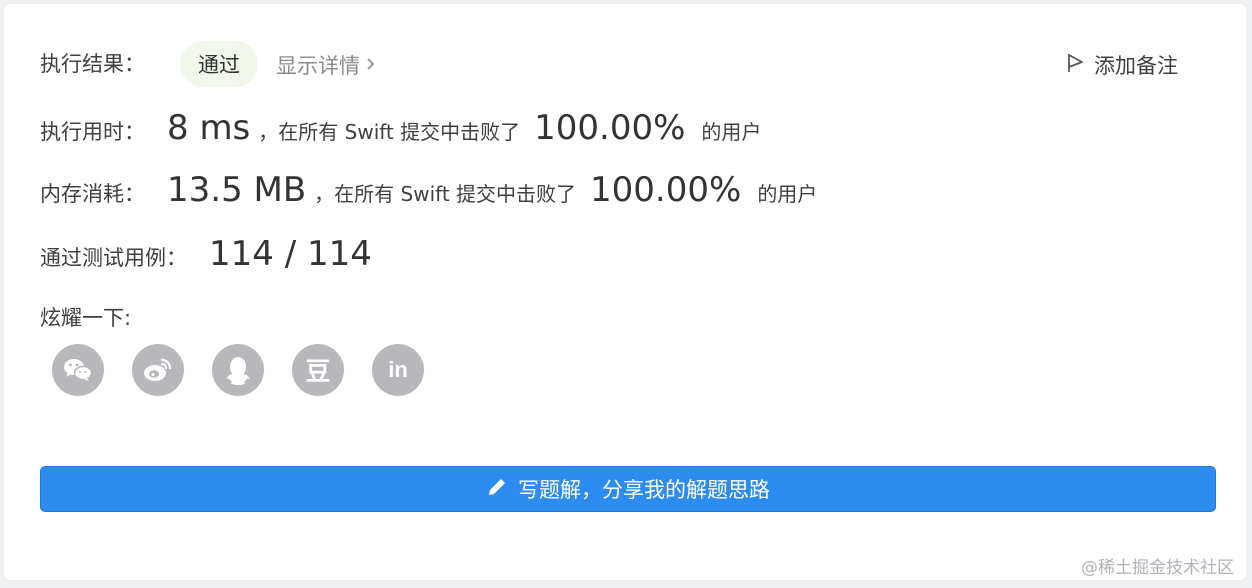  I want to click on write-solution-button: 写题解，分享我的解题思路, so click(628, 489).